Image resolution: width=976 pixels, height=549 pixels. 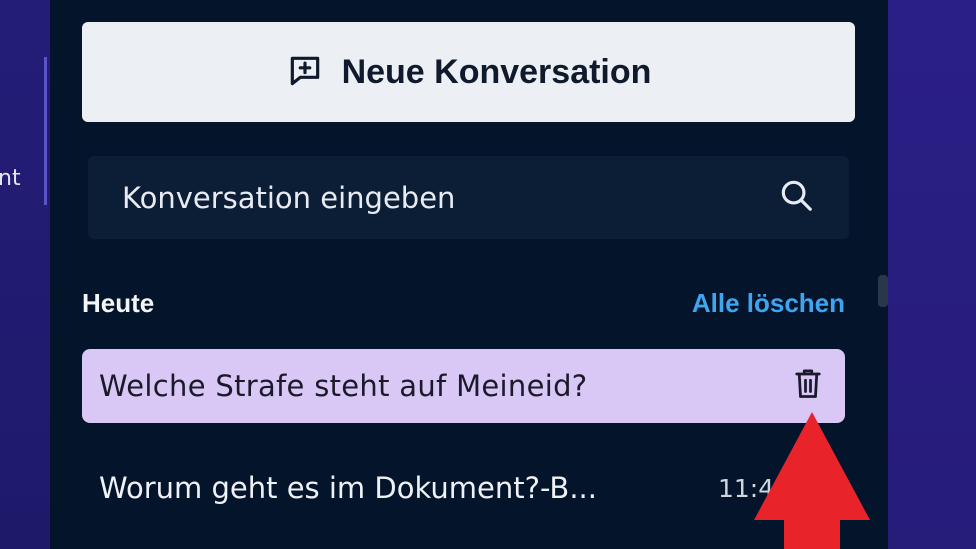 I want to click on background-left-strip: nt, so click(x=25, y=274).